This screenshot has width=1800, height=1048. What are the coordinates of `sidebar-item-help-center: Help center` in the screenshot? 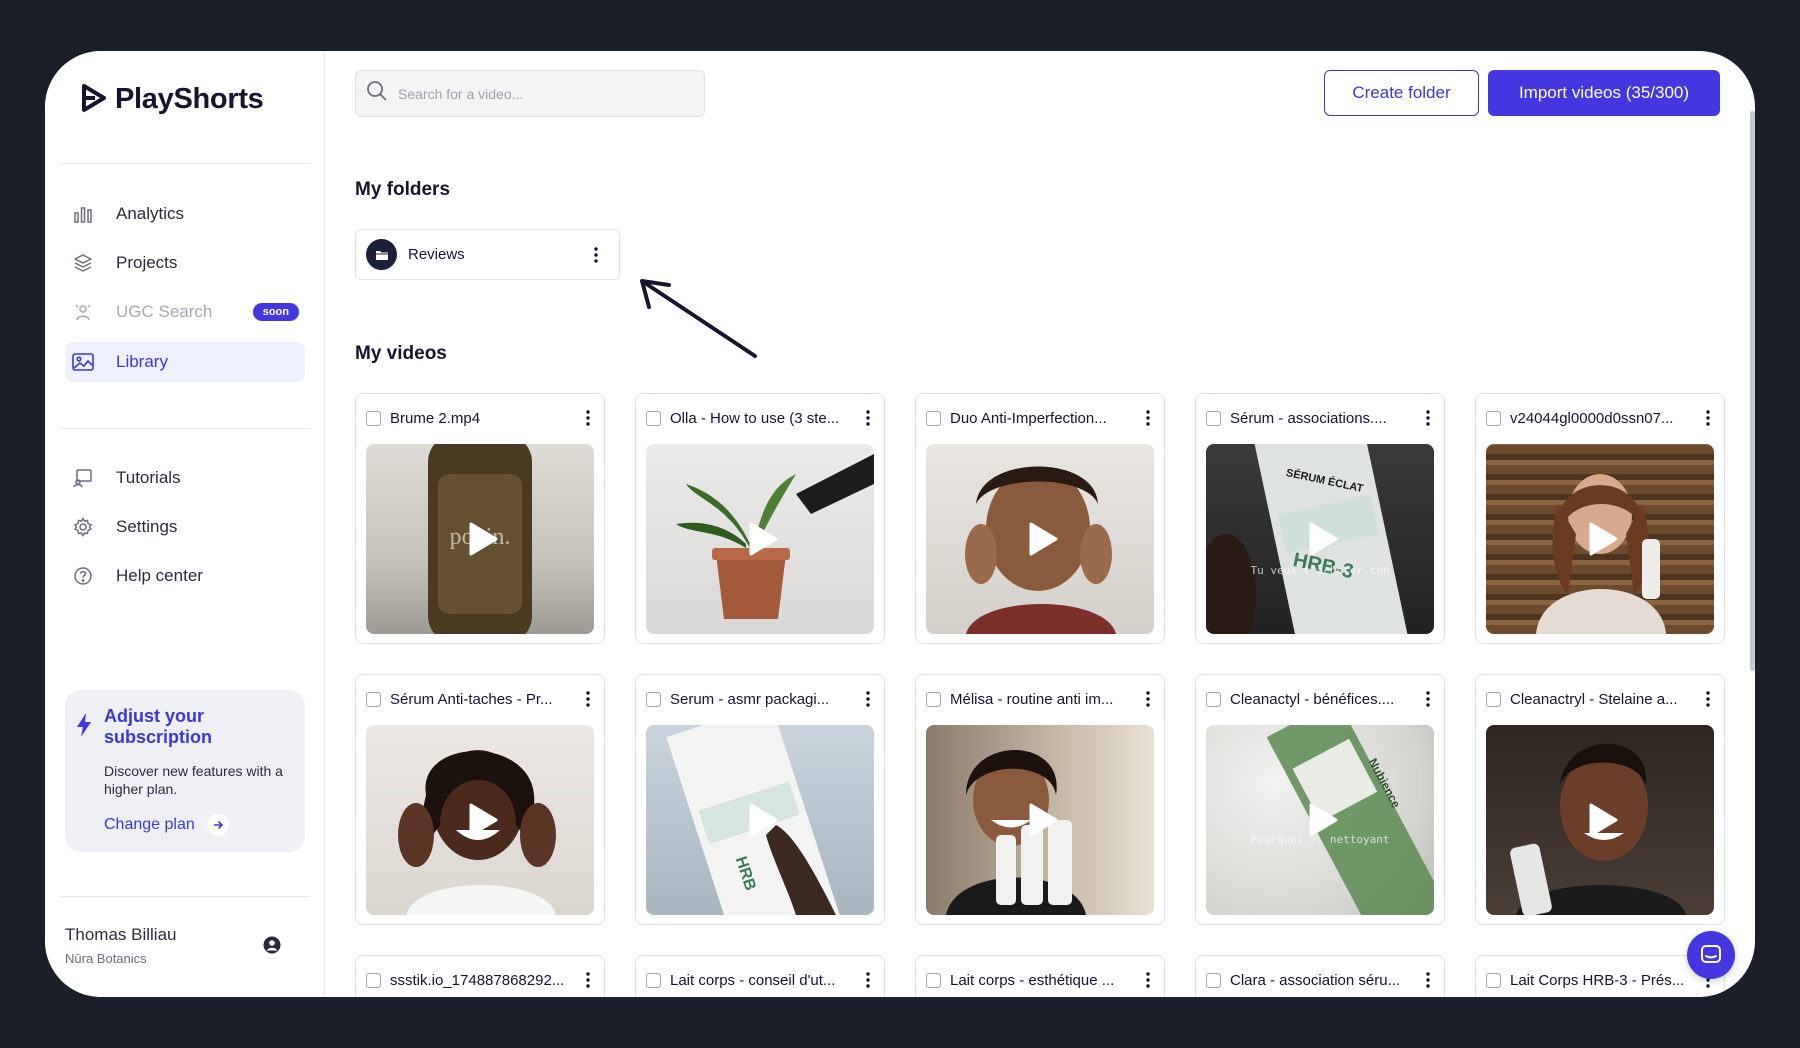 It's located at (185, 576).